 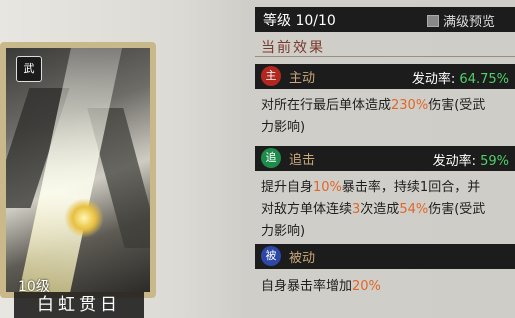 I want to click on max-level-preview-toggle: 满级预览, so click(x=461, y=20).